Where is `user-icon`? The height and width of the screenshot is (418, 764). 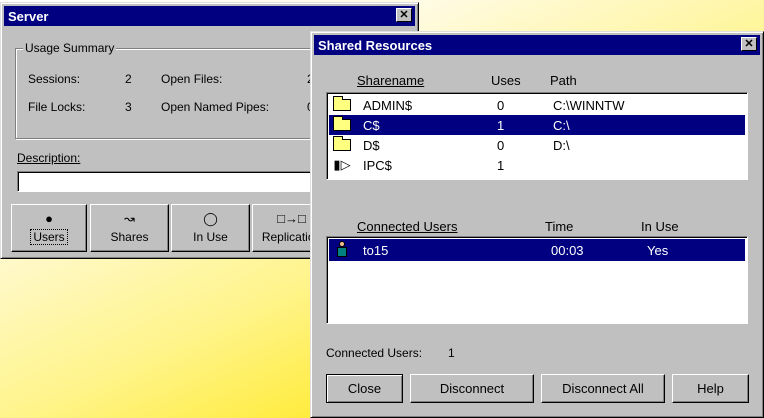
user-icon is located at coordinates (342, 249).